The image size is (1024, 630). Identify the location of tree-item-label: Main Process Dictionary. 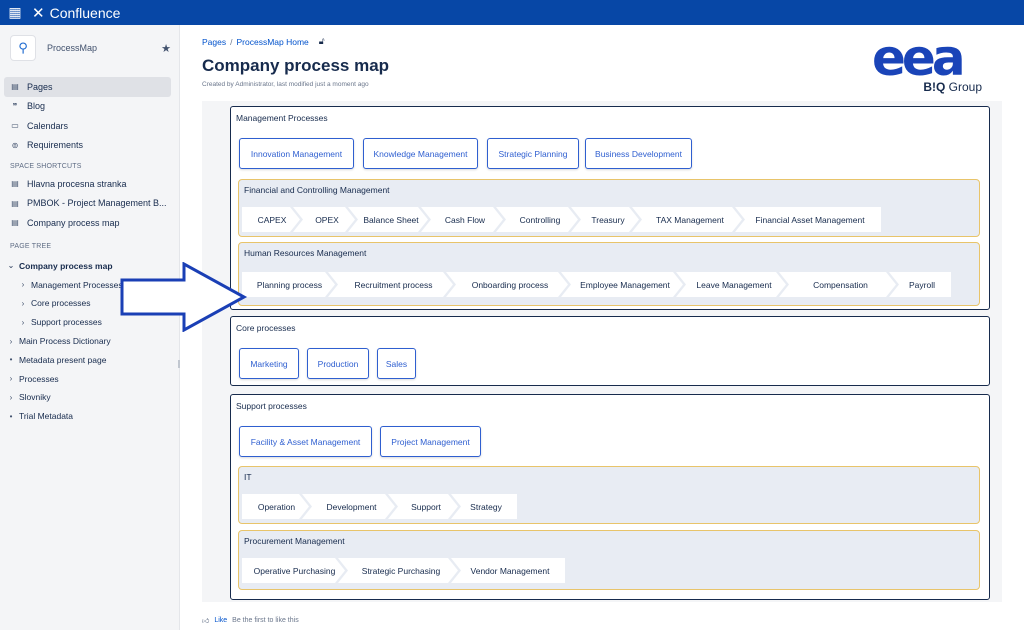
(65, 341).